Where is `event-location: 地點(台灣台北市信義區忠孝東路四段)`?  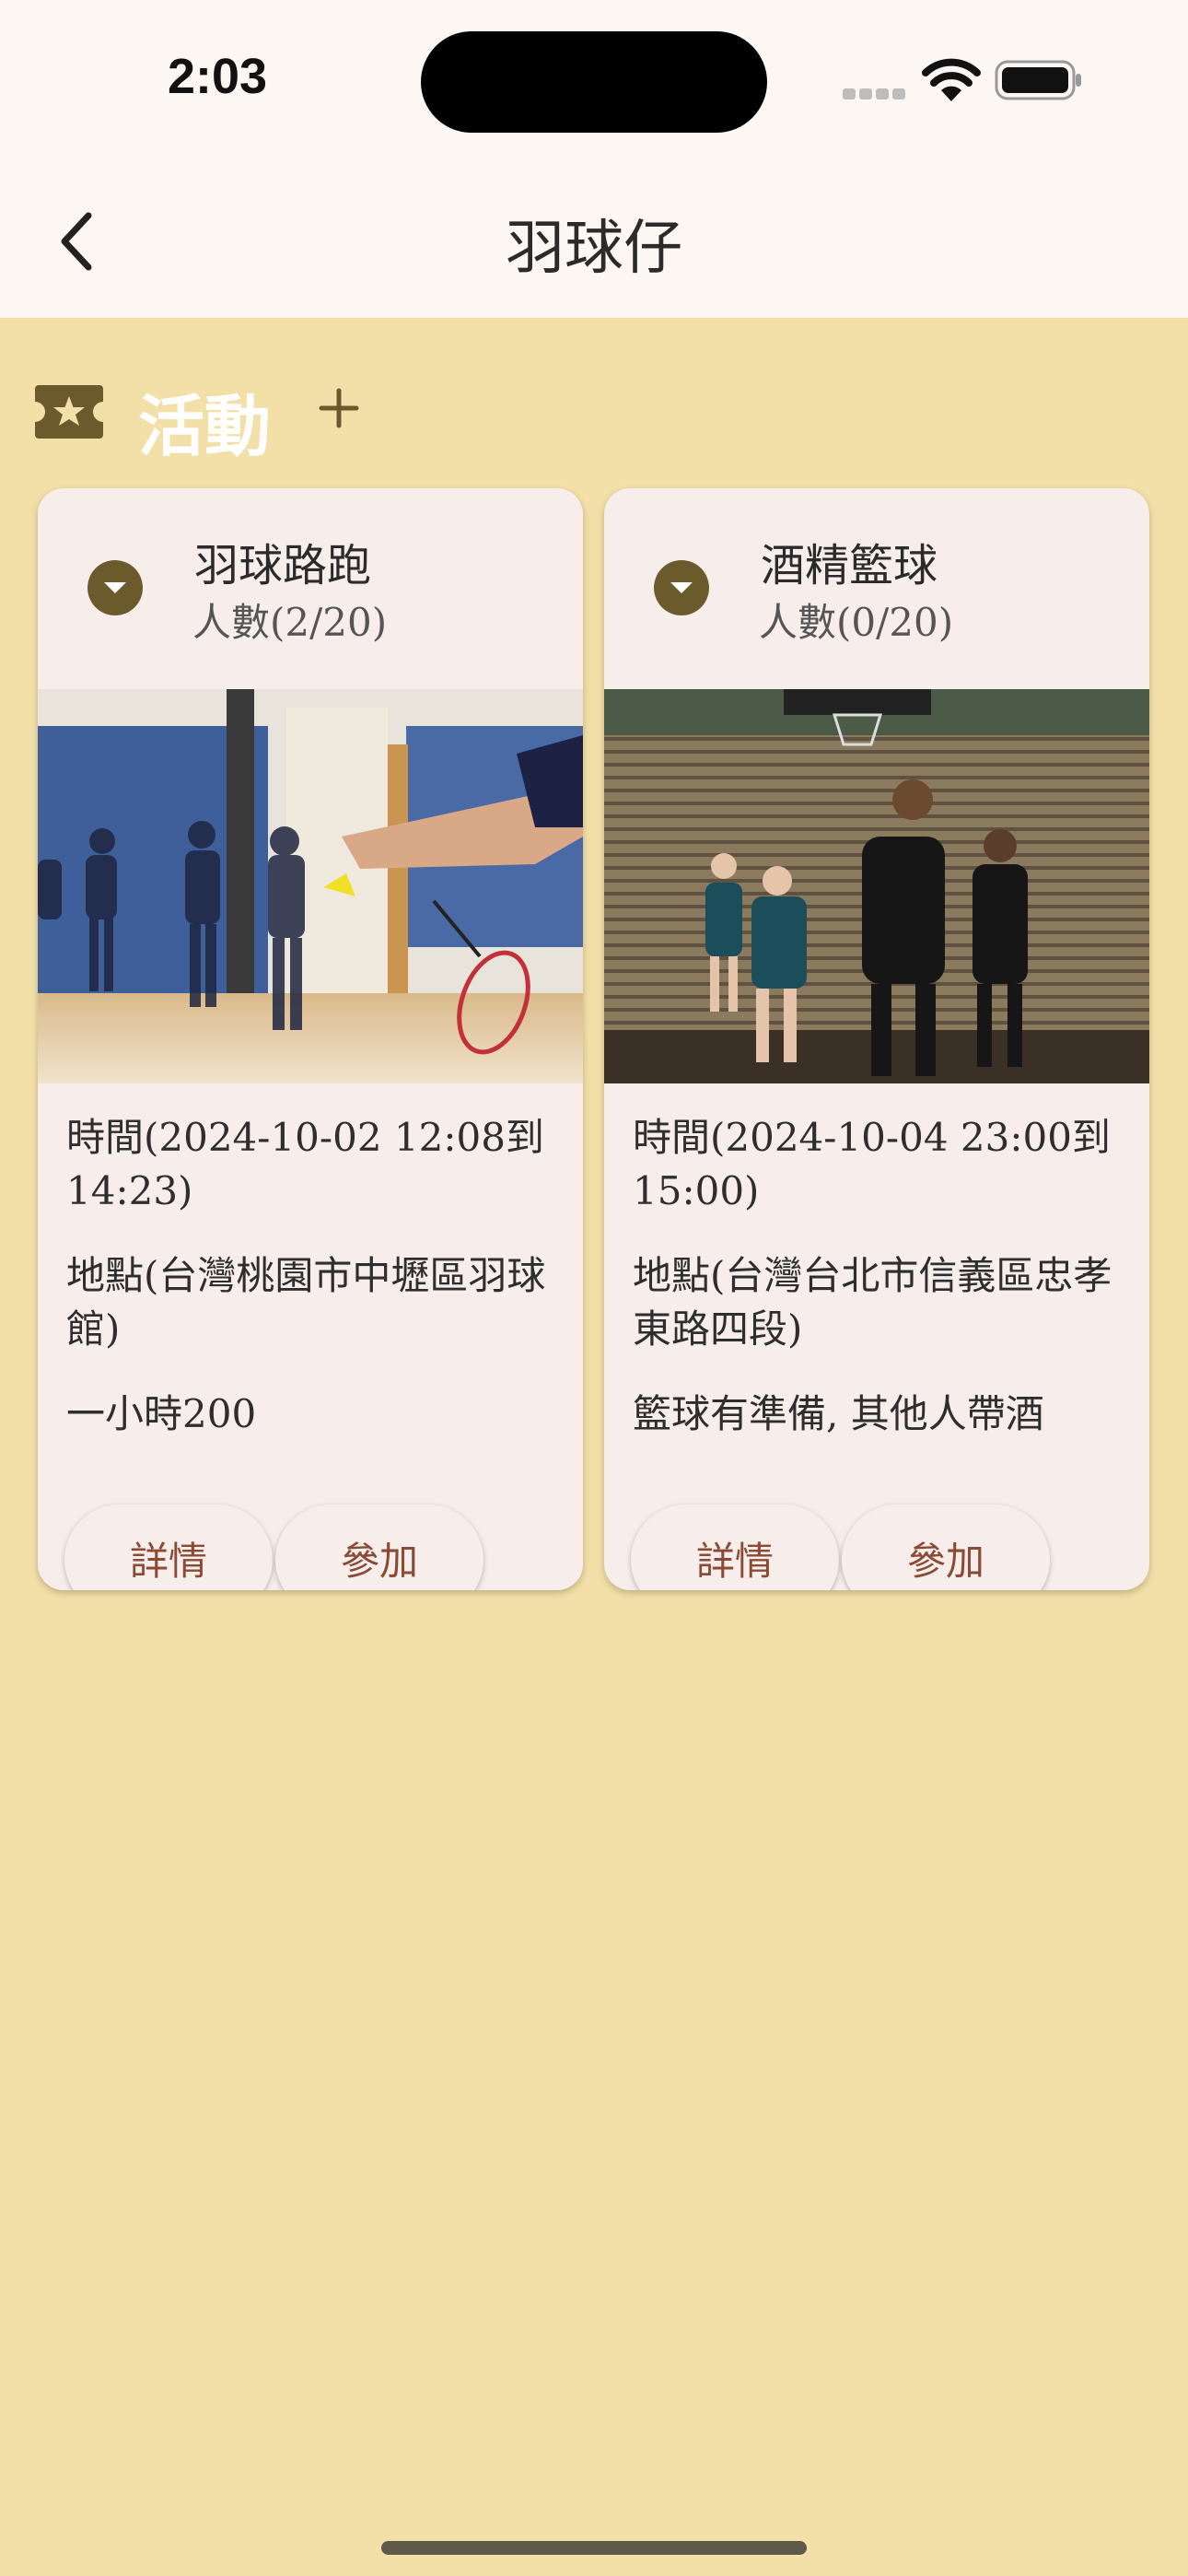
event-location: 地點(台灣台北市信義區忠孝東路四段) is located at coordinates (872, 1302).